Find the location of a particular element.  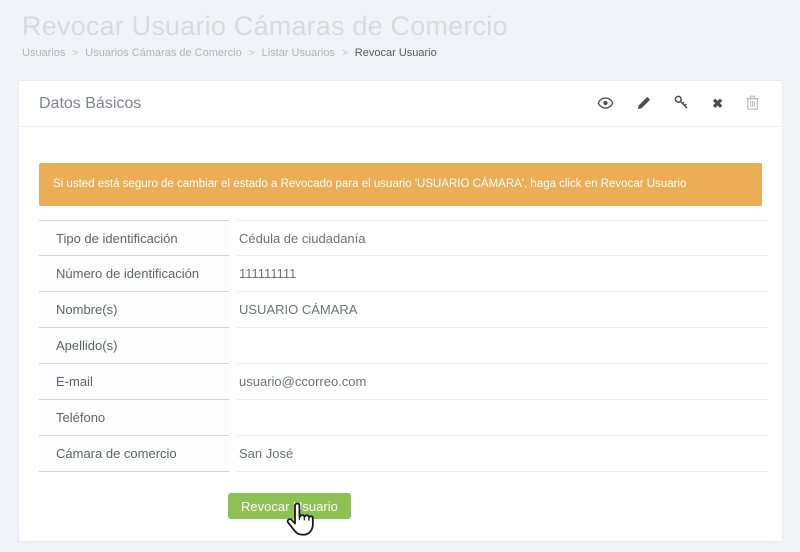

table-row: Teléfono is located at coordinates (403, 418).